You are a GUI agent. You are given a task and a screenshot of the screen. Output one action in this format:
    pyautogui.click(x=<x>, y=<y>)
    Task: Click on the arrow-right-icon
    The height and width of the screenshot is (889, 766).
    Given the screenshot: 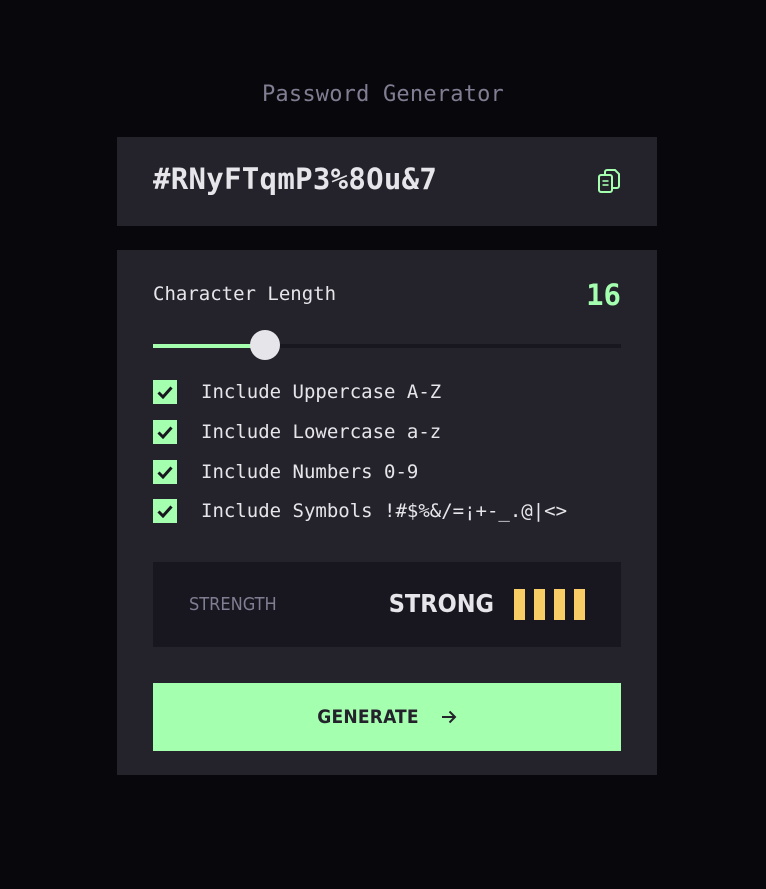 What is the action you would take?
    pyautogui.click(x=449, y=717)
    